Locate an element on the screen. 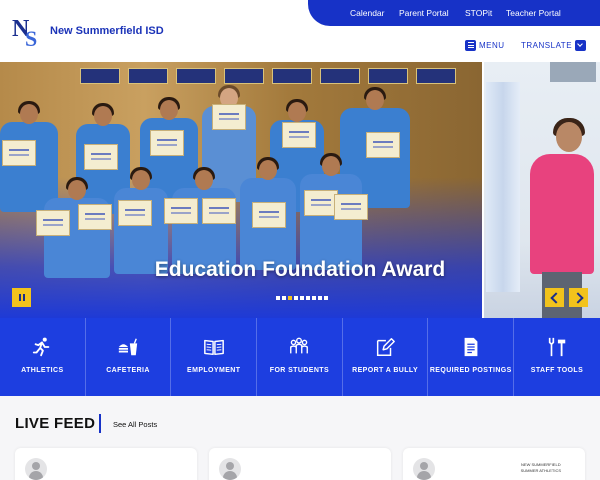  quick-link-employment: EMPLOYMENT is located at coordinates (214, 357).